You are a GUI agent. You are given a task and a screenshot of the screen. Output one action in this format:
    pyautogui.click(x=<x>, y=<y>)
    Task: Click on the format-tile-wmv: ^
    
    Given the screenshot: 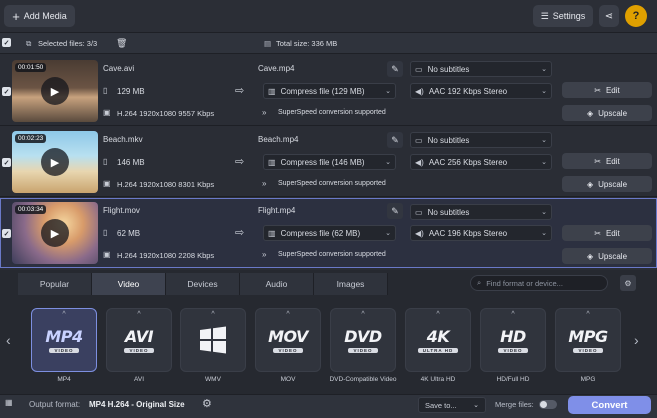 What is the action you would take?
    pyautogui.click(x=213, y=340)
    